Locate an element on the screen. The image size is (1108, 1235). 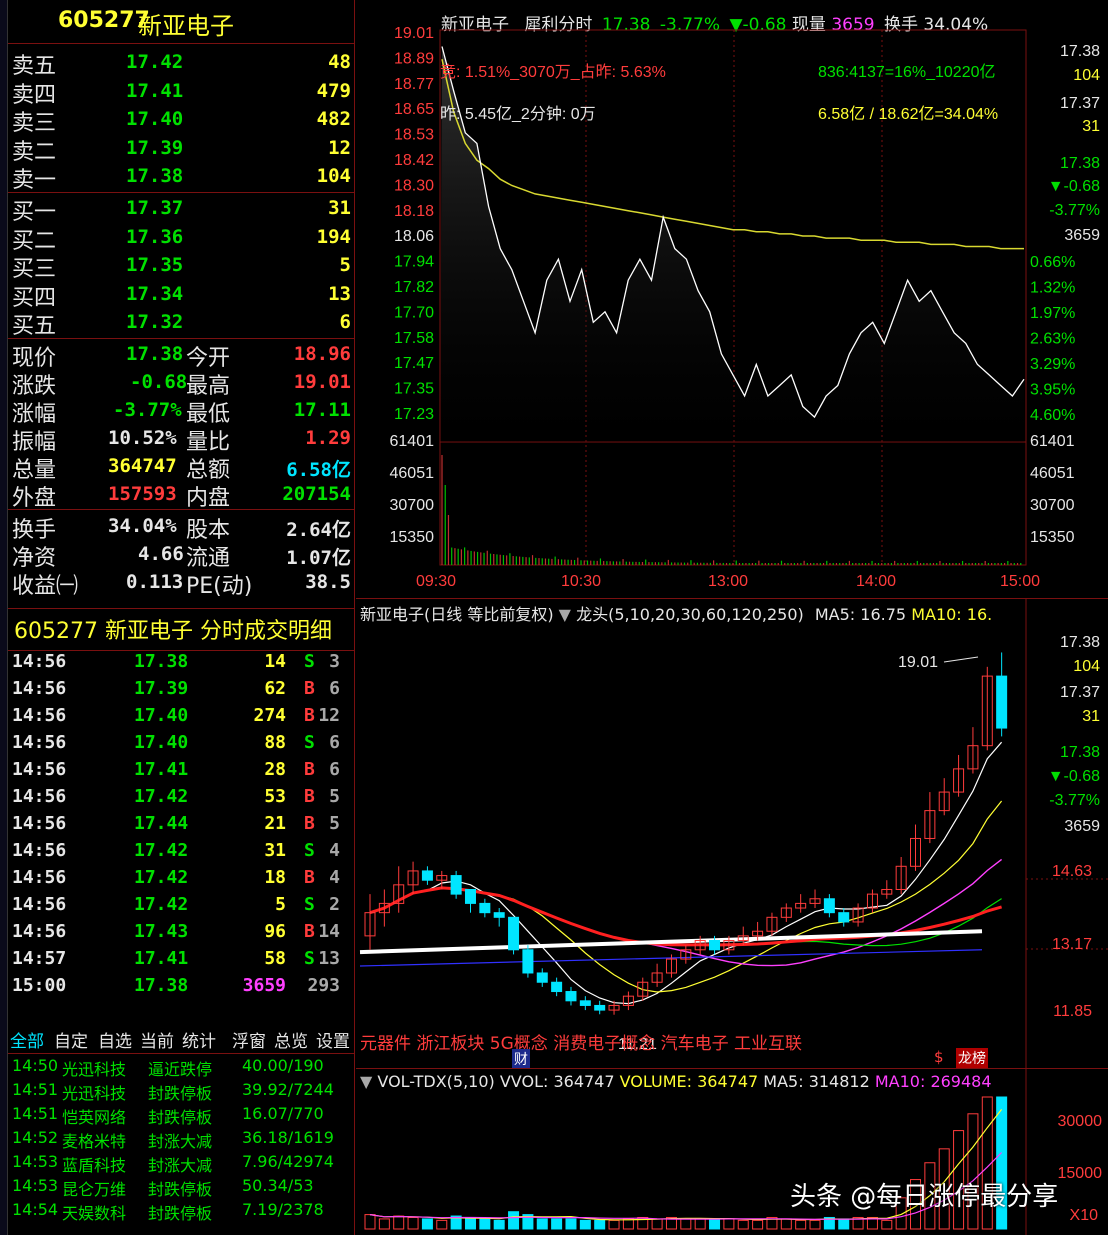
tick-row: 14:56 17.42 18 B 4 is located at coordinates (178, 880).